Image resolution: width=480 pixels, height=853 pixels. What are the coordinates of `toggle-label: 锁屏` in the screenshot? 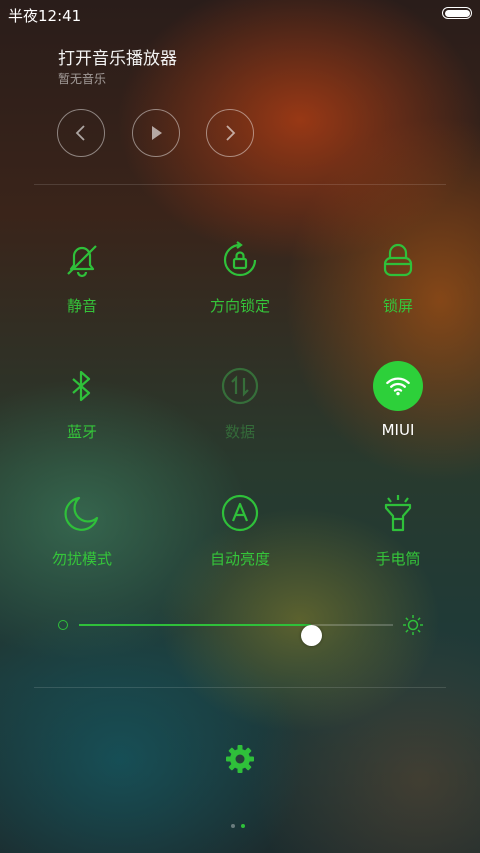 It's located at (397, 306).